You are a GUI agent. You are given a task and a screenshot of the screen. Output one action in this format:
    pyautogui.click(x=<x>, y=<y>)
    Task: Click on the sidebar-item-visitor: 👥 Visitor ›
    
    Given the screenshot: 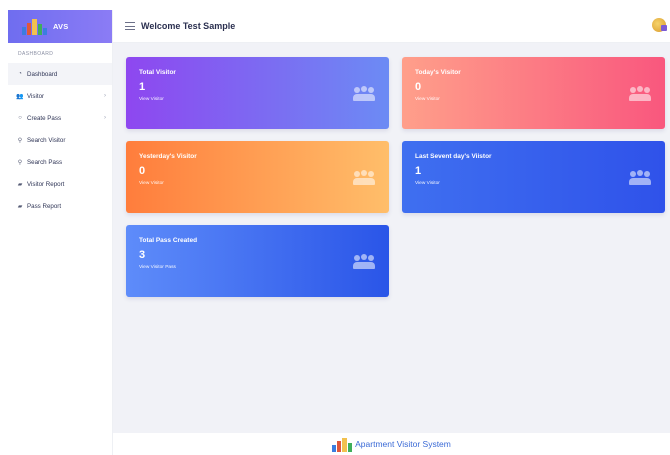 What is the action you would take?
    pyautogui.click(x=60, y=96)
    